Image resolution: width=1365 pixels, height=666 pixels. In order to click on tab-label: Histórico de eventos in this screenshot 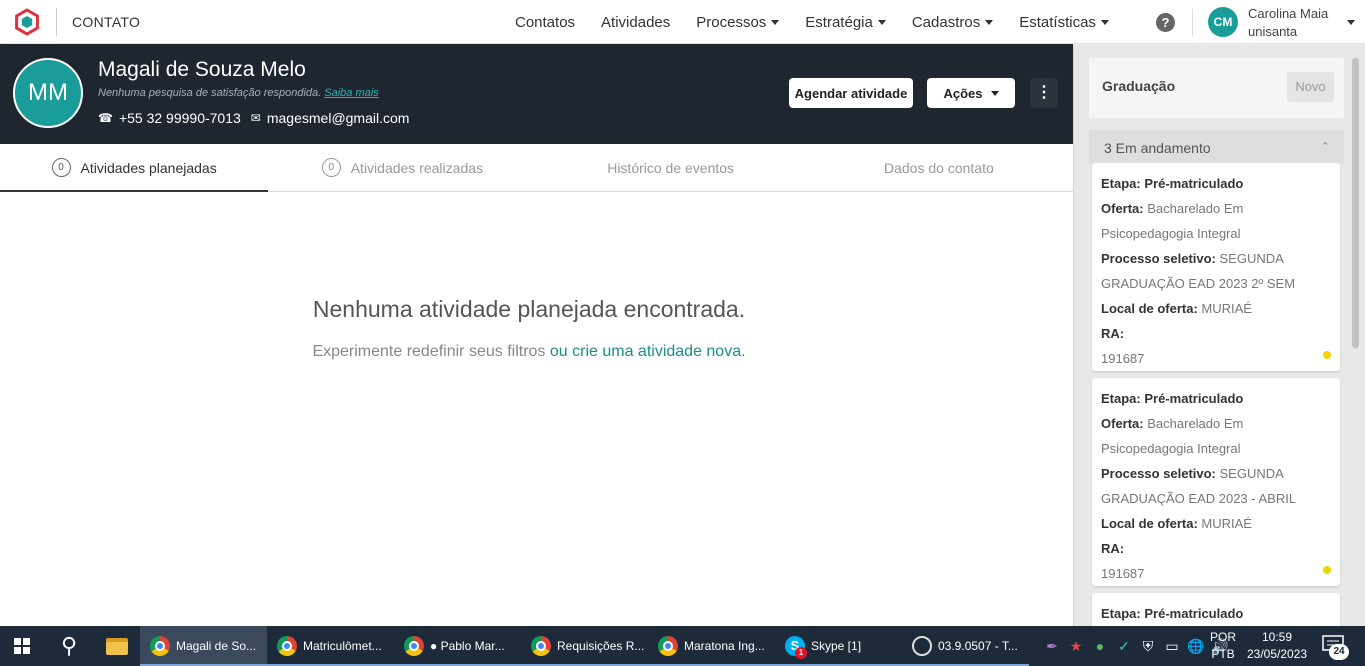, I will do `click(671, 167)`.